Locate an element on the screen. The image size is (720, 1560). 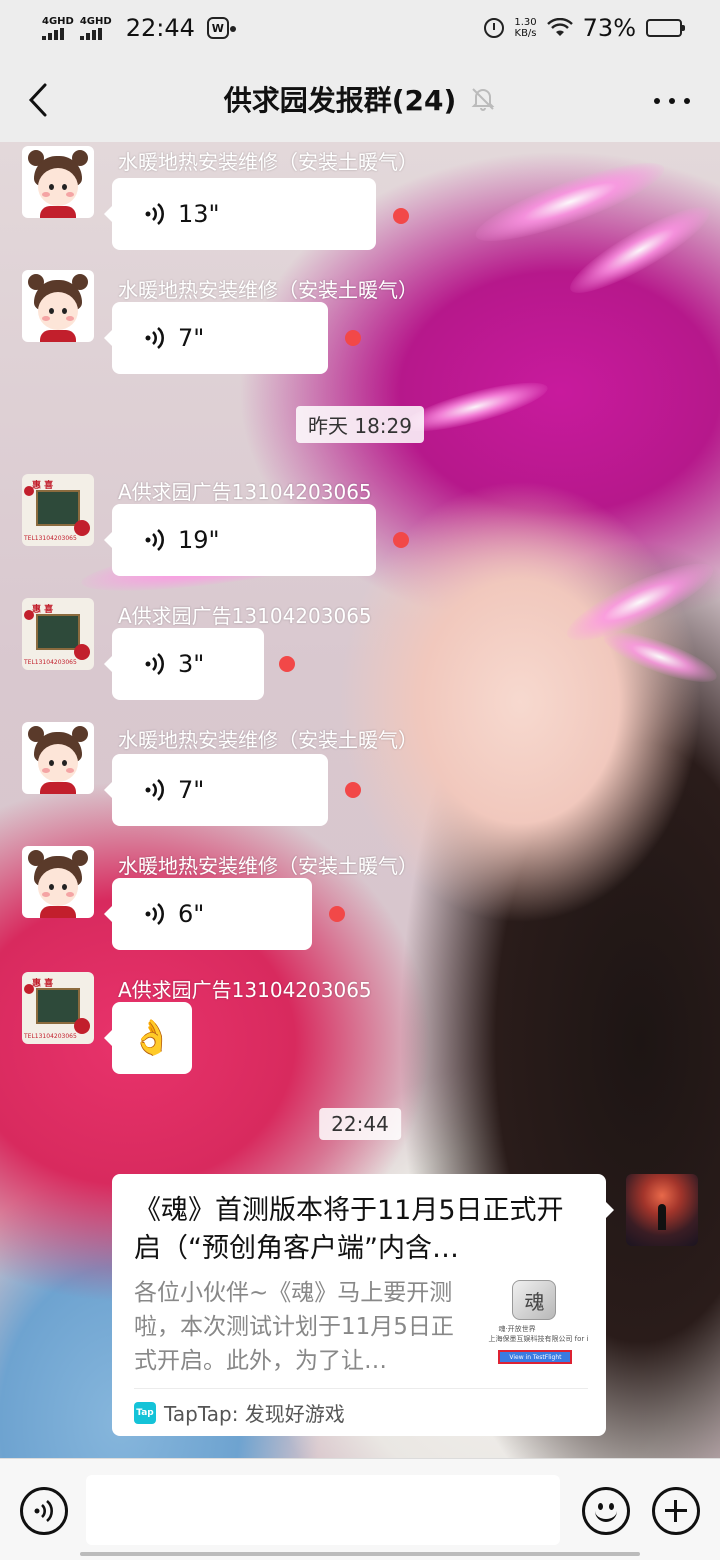
battery-percent: 73% is located at coordinates (609, 28).